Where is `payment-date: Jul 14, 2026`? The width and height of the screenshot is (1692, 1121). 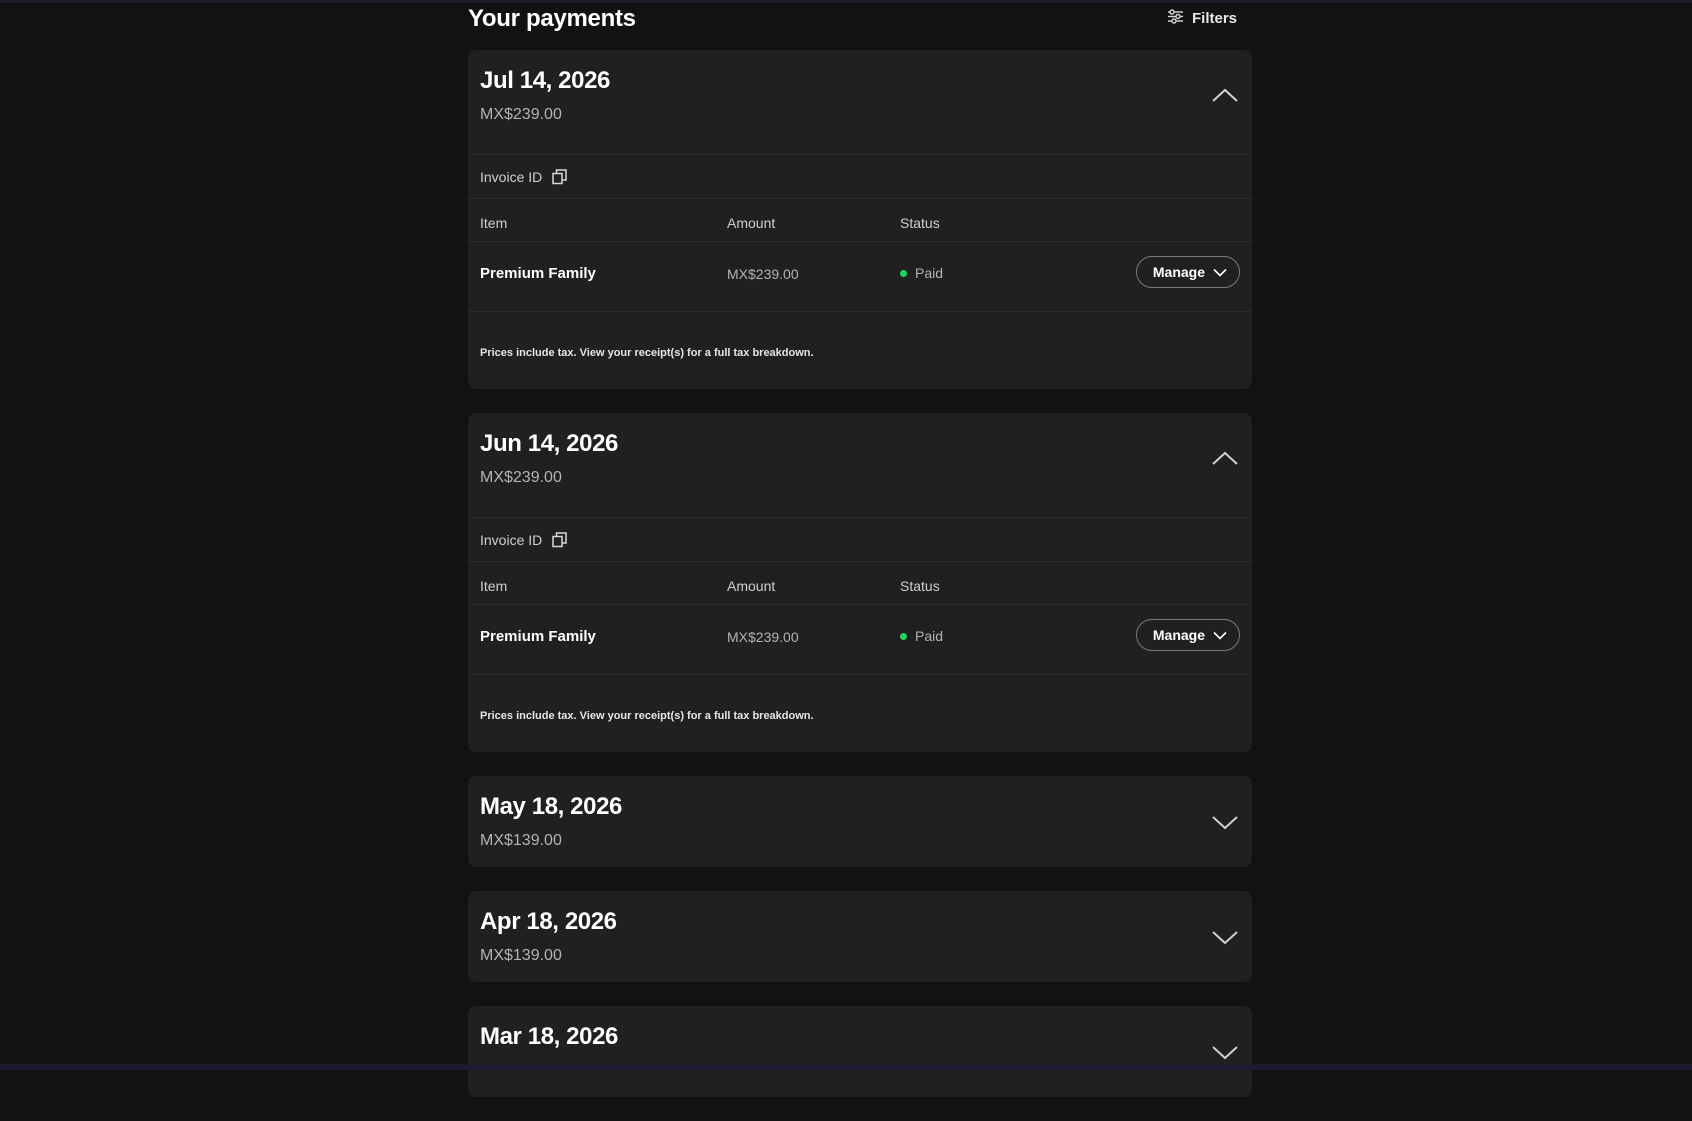 payment-date: Jul 14, 2026 is located at coordinates (545, 80).